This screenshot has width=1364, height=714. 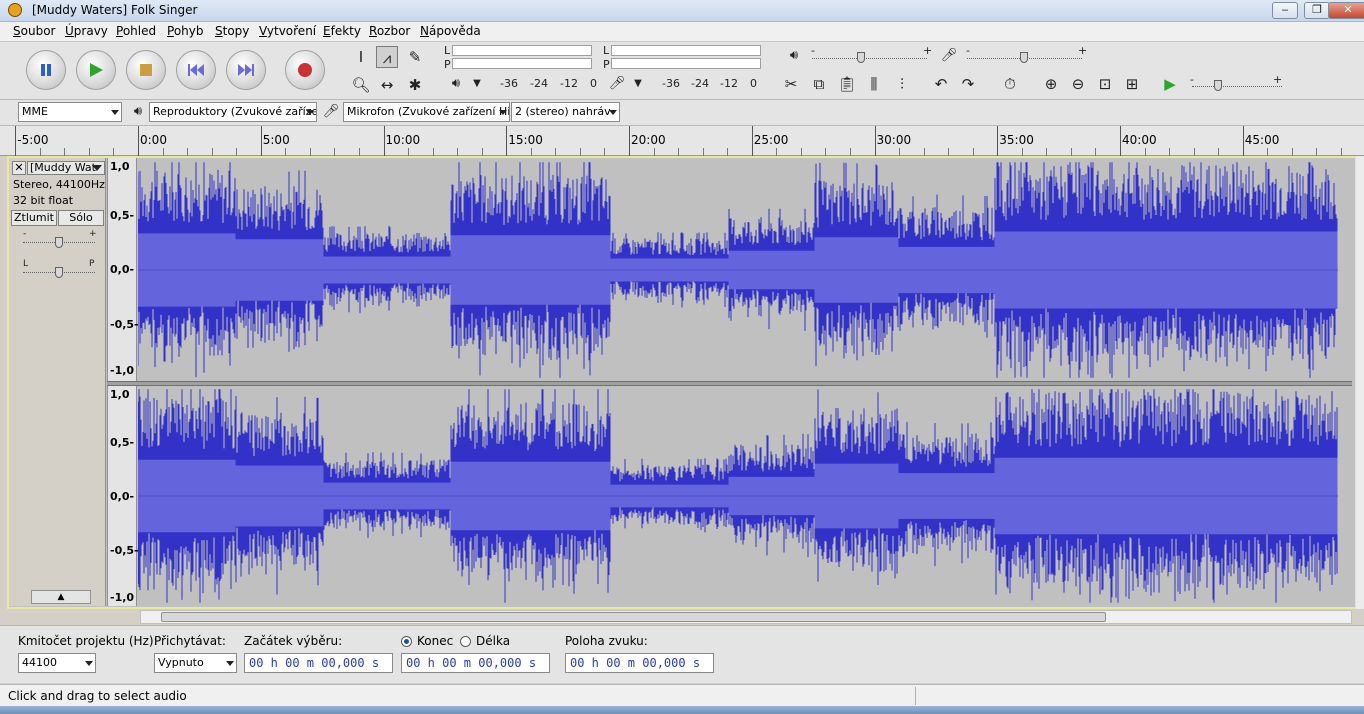 I want to click on horizontal-scrollbar, so click(x=746, y=617).